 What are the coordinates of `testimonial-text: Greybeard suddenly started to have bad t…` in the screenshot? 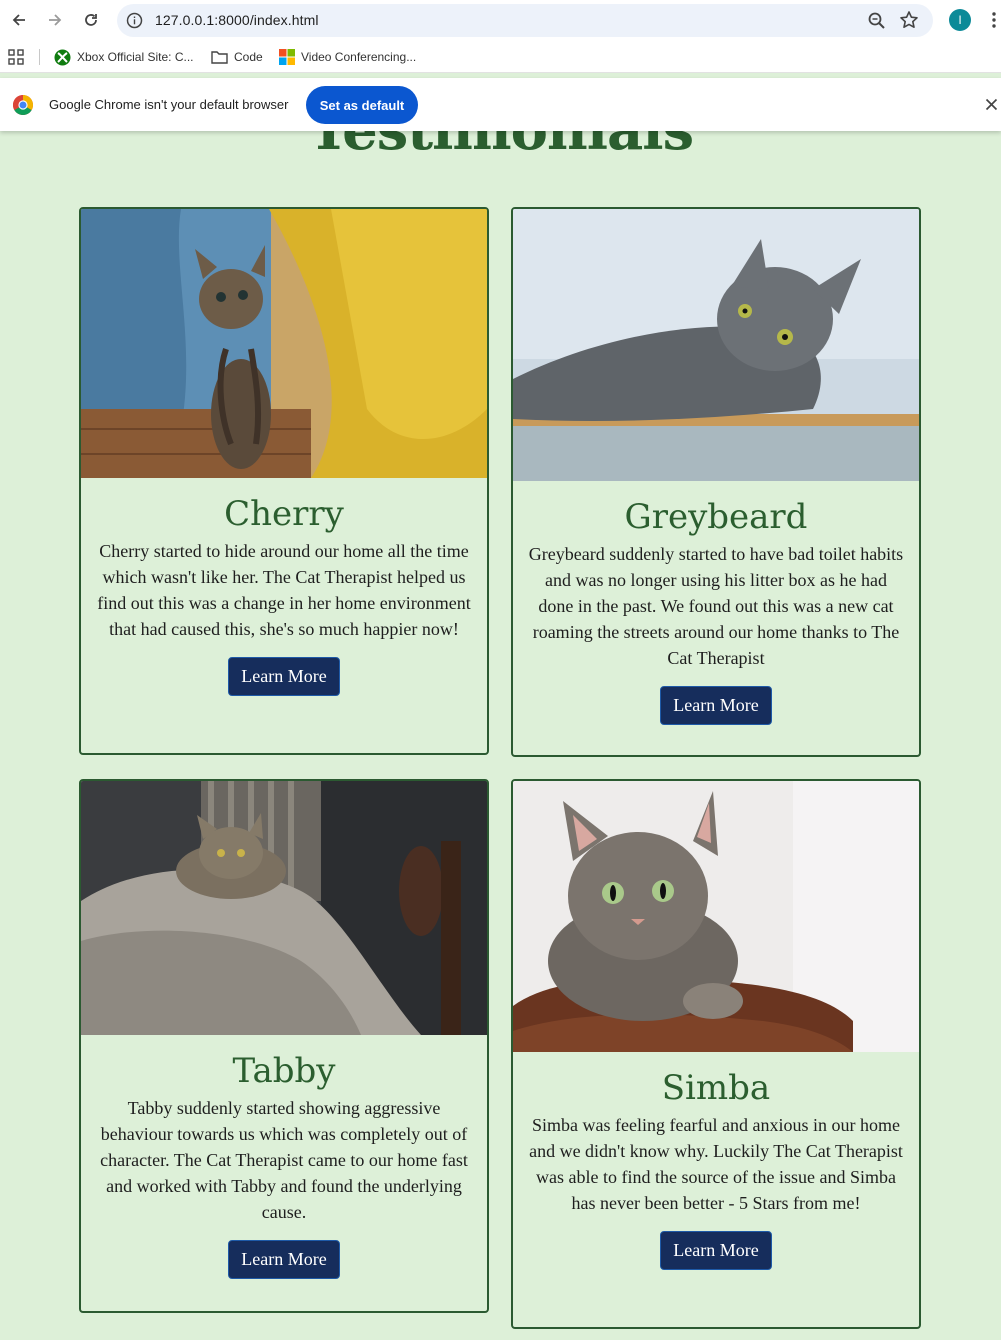 It's located at (716, 606).